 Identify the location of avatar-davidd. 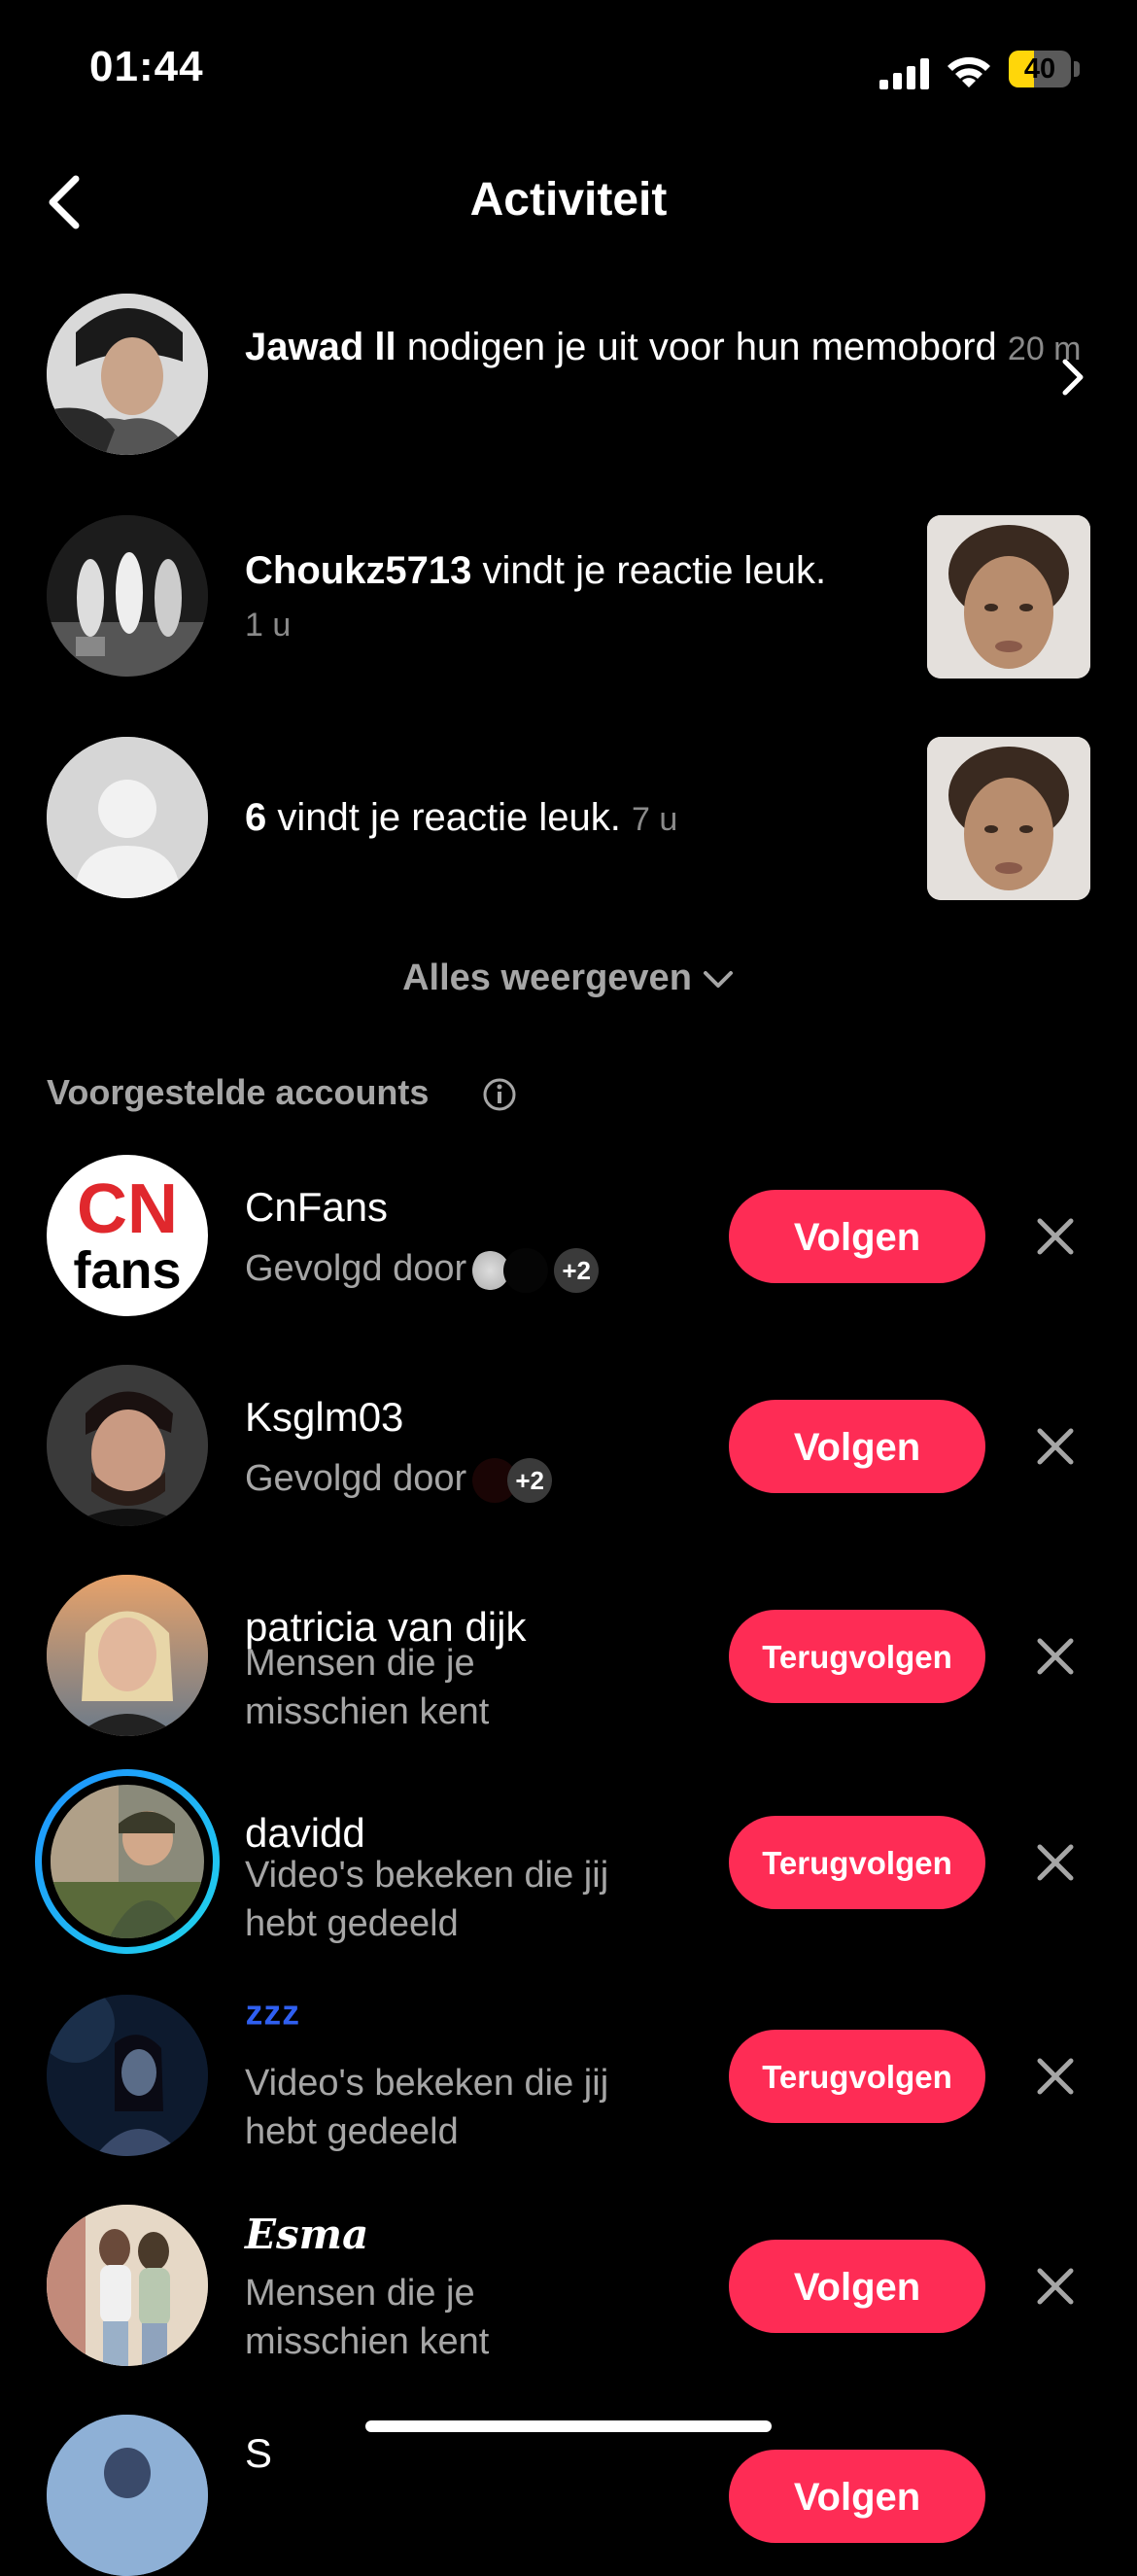
(127, 1861).